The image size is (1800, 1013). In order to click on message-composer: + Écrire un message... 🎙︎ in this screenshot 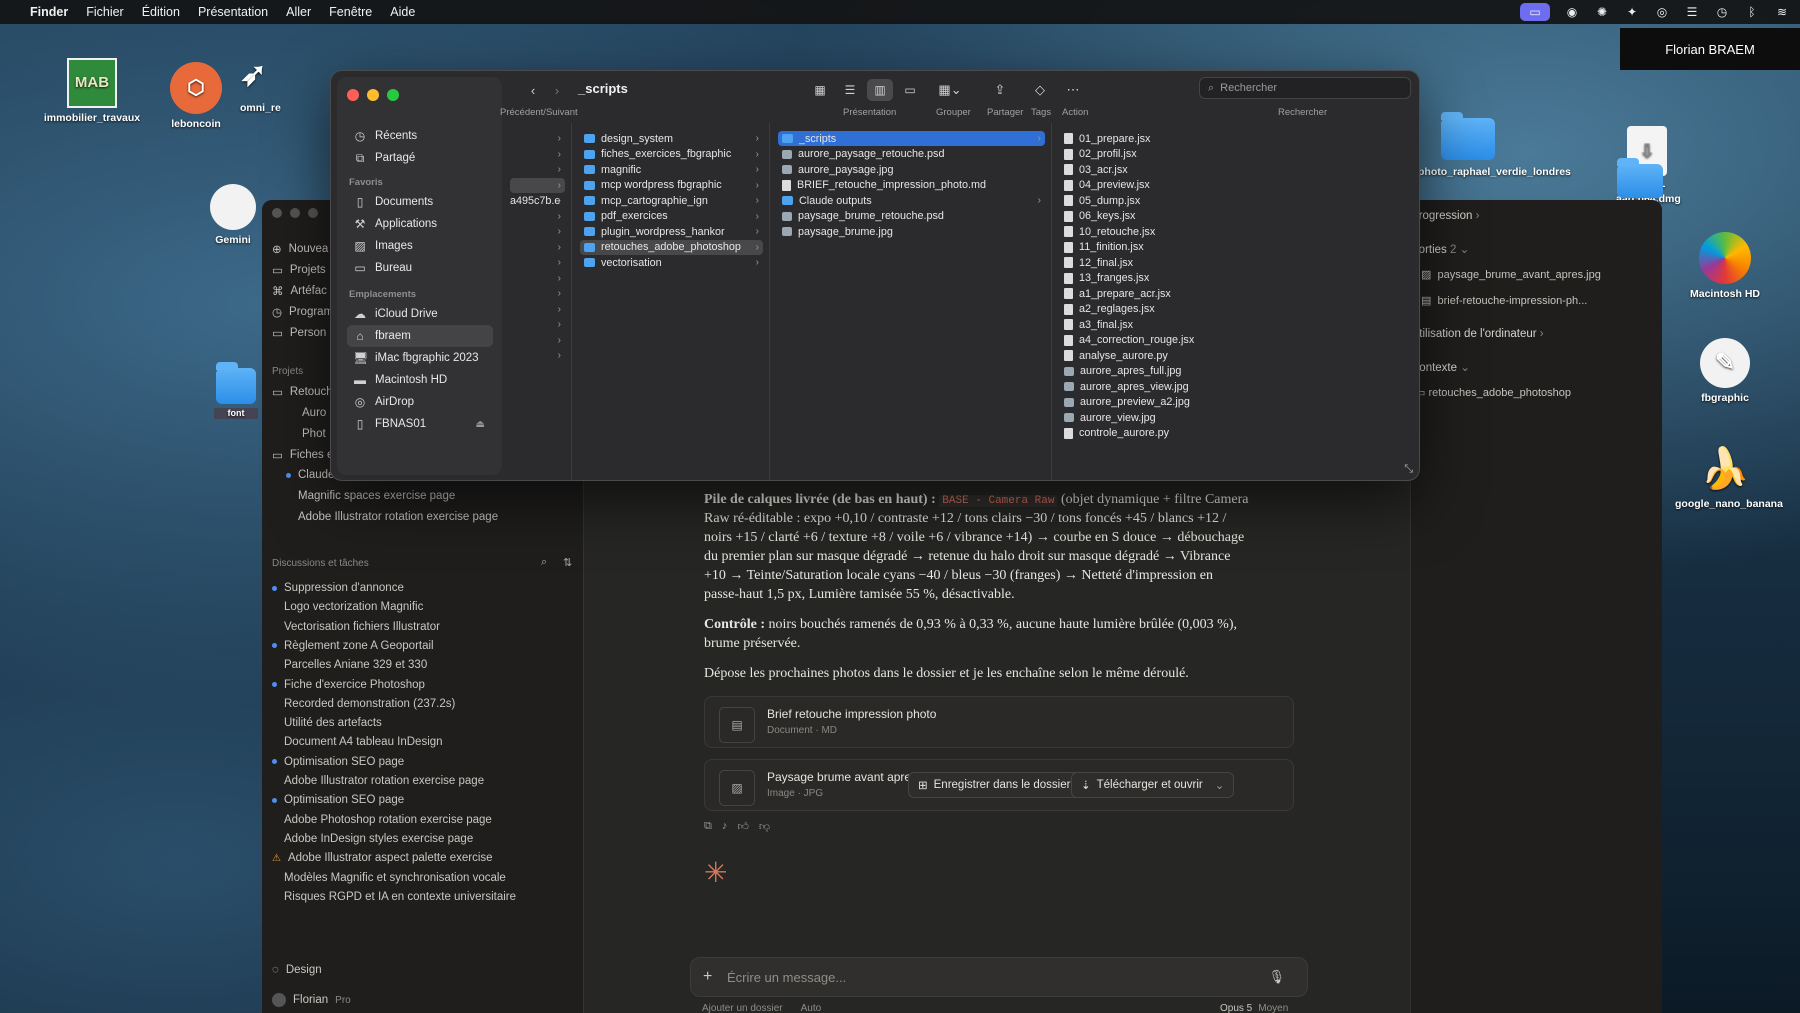, I will do `click(999, 977)`.